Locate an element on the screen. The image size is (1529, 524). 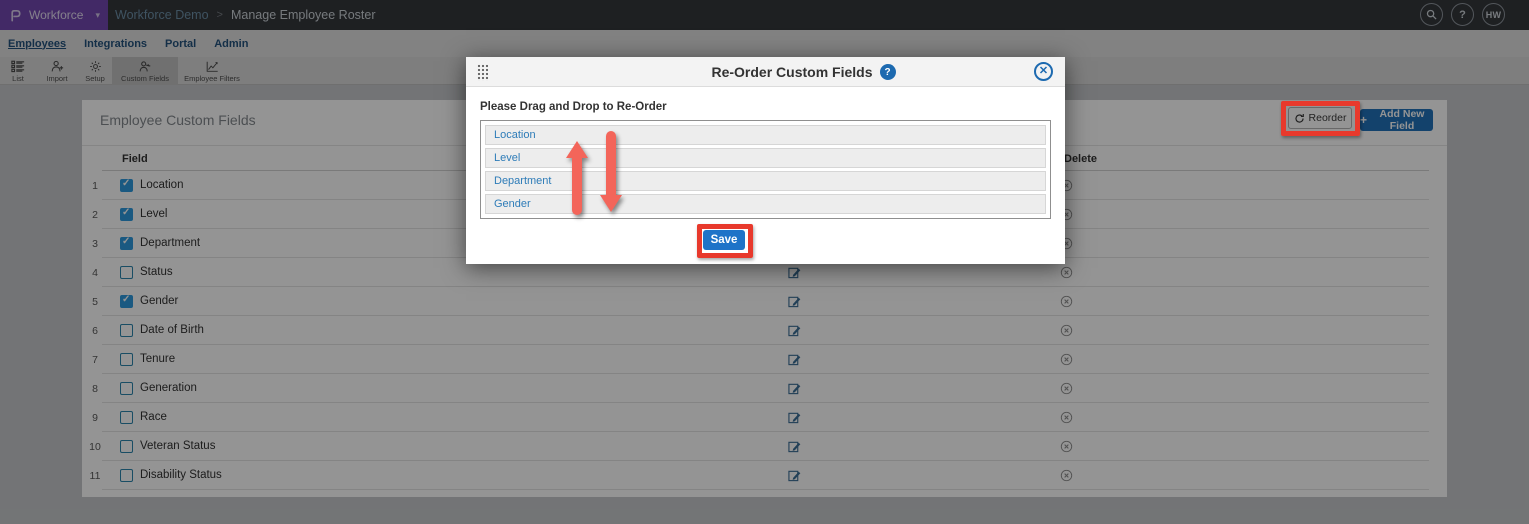
save-button: Save is located at coordinates (724, 240).